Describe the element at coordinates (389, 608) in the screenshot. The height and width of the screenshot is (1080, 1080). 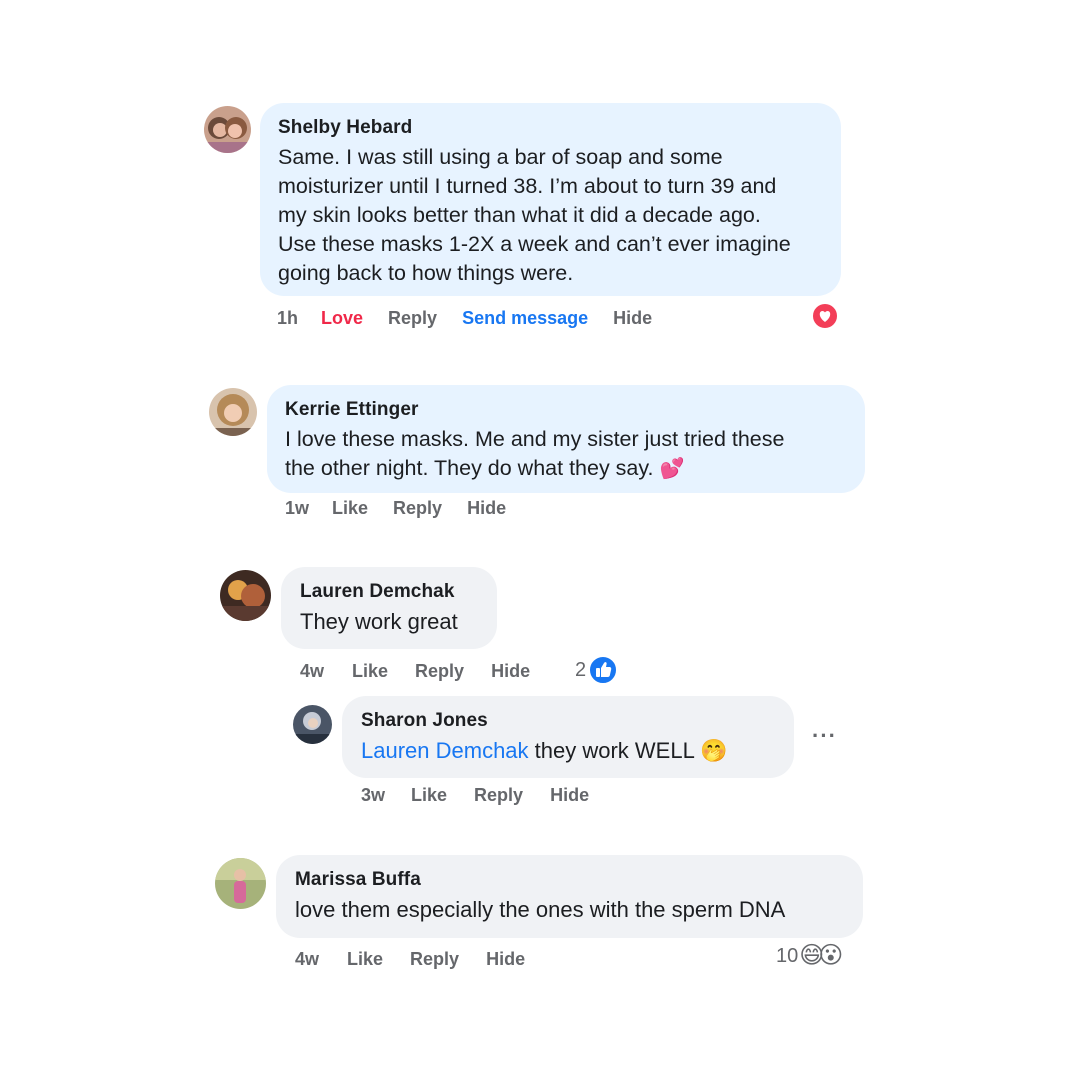
I see `comment-bubble: Lauren Demchak They work great` at that location.